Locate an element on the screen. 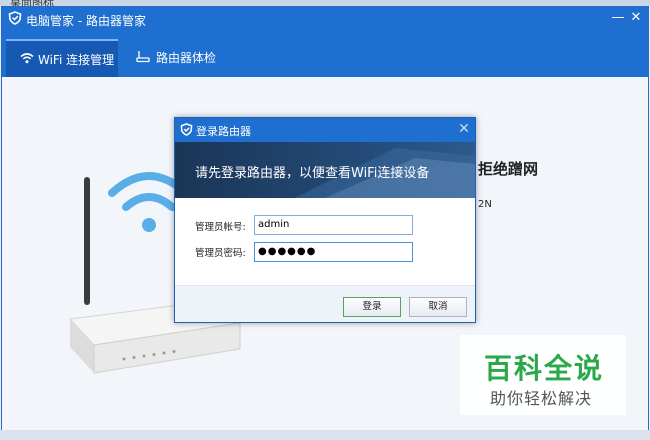  watermark-subtitle: 助你轻松解决 is located at coordinates (541, 398).